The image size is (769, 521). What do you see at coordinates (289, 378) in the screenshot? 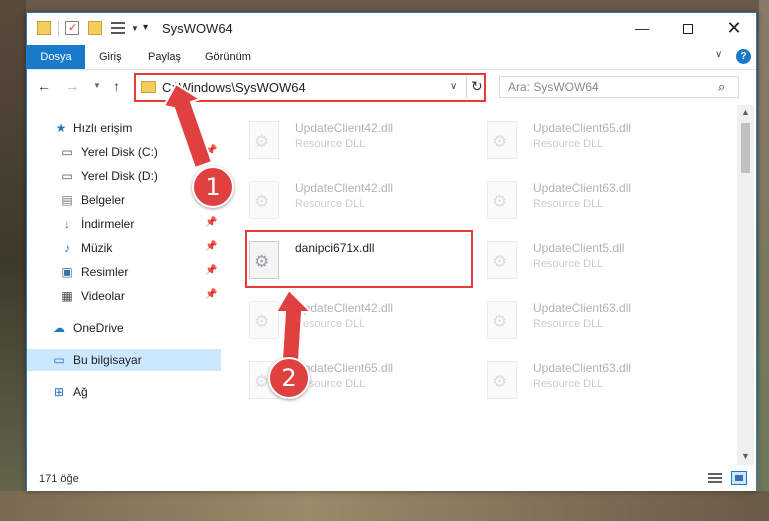
I see `callout-badge-2: 2` at bounding box center [289, 378].